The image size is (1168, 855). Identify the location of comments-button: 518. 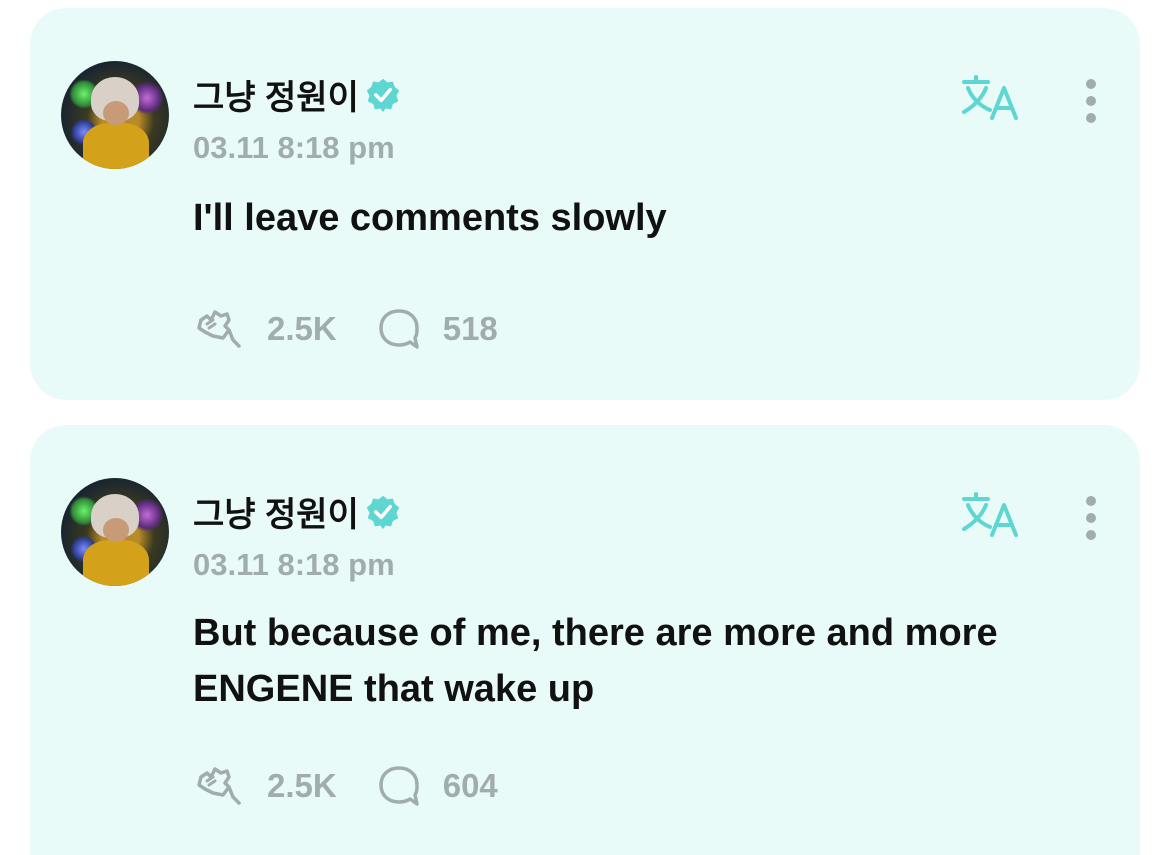
(437, 329).